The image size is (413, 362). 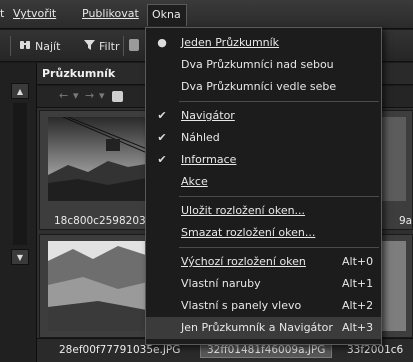 I want to click on forward-arrow-icon: →, so click(x=89, y=95).